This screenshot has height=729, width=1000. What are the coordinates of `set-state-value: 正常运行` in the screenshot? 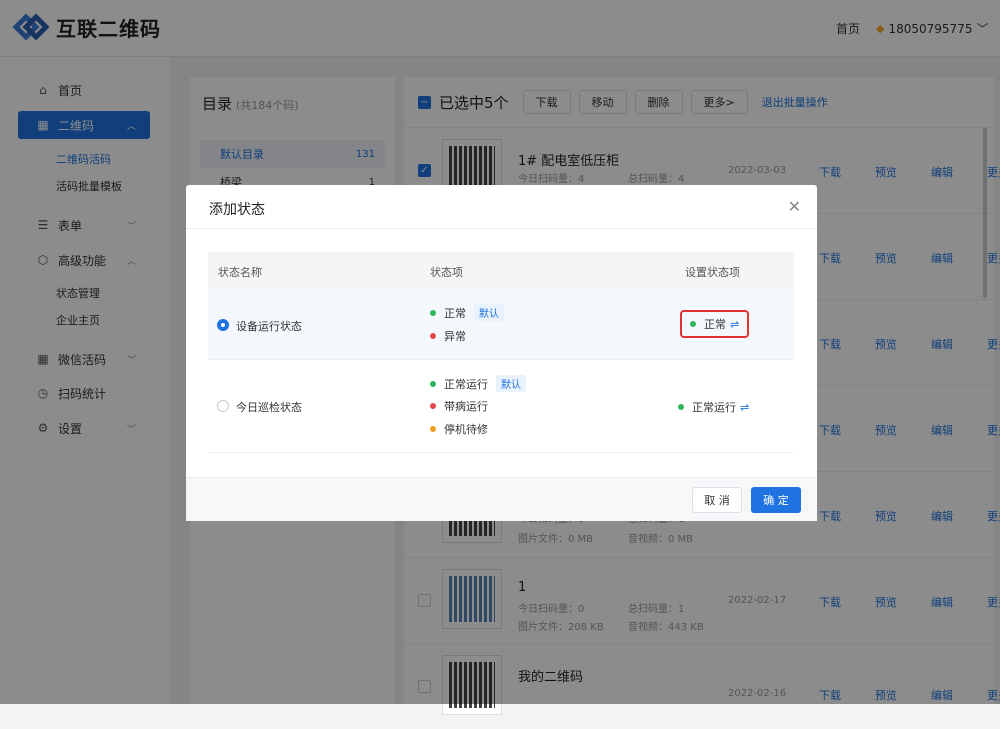 It's located at (714, 407).